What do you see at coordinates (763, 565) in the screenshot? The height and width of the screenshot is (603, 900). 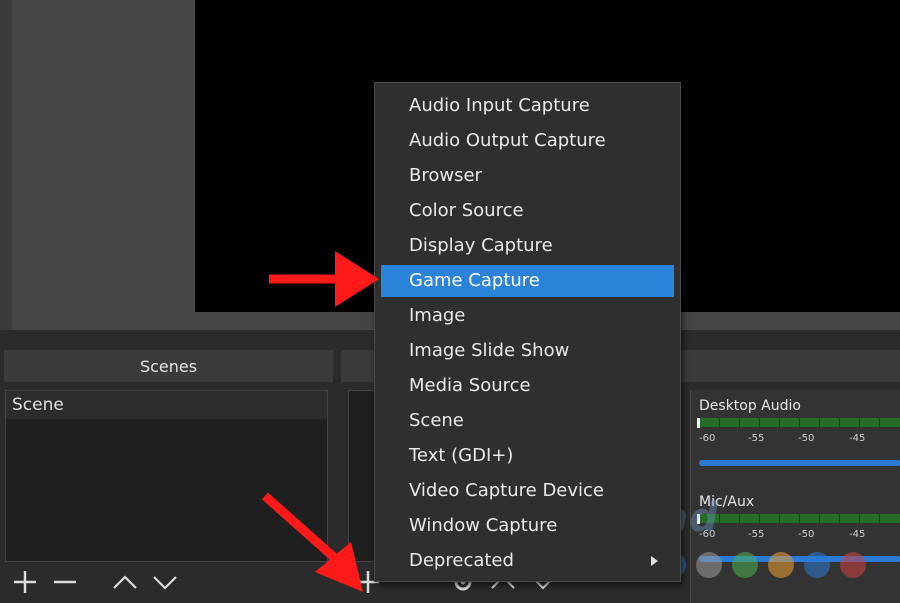 I see `watermark-dots` at bounding box center [763, 565].